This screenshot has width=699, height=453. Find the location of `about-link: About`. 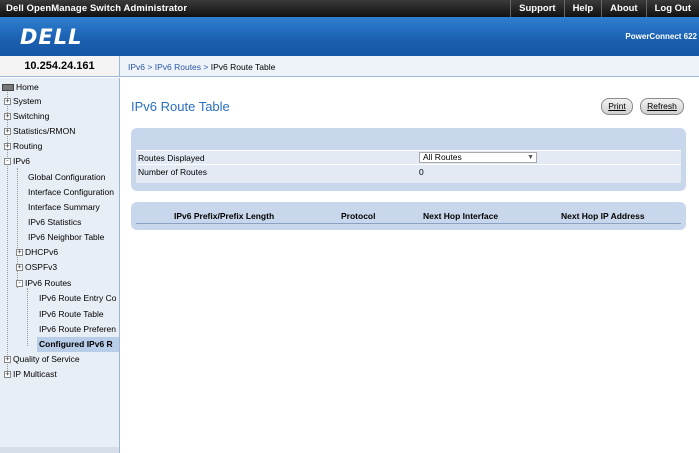

about-link: About is located at coordinates (623, 8).